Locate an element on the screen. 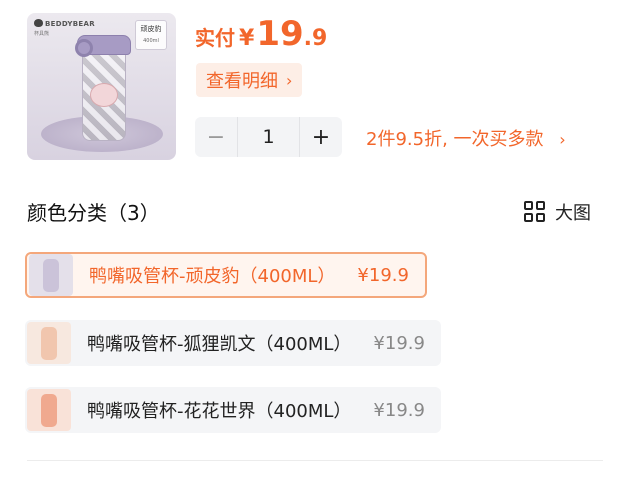 Image resolution: width=630 pixels, height=478 pixels. large-view-toggle: 大图 is located at coordinates (557, 212).